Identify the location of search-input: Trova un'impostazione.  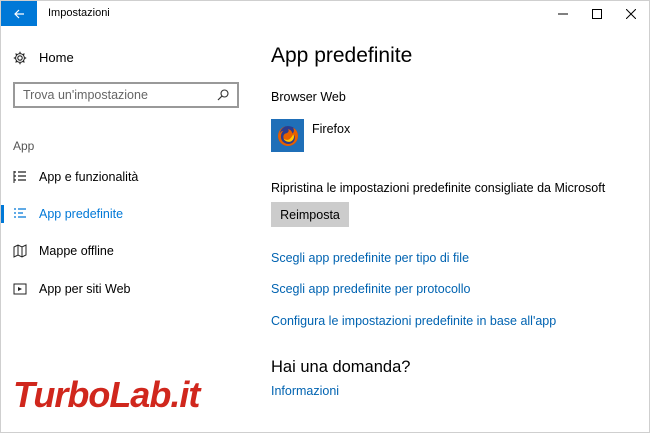
(126, 95).